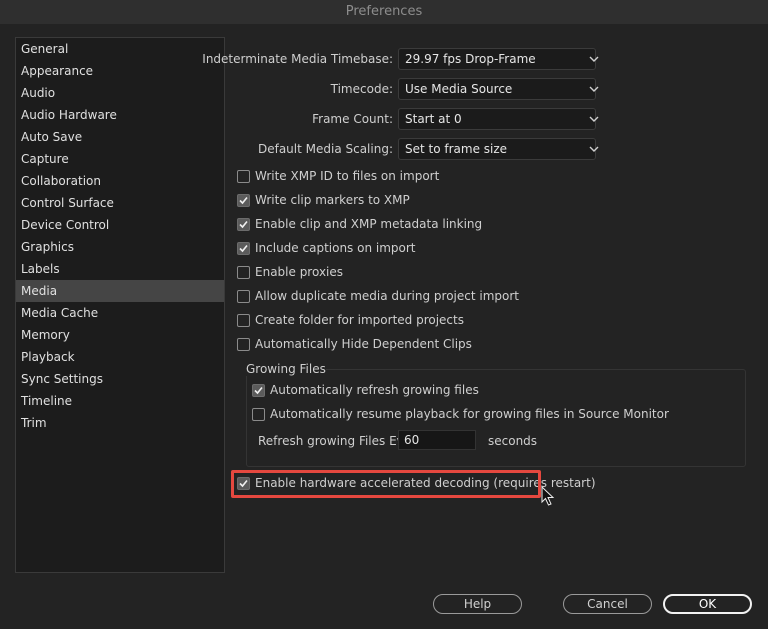 Image resolution: width=768 pixels, height=629 pixels. Describe the element at coordinates (299, 272) in the screenshot. I see `checkbox-label: Enable proxies` at that location.